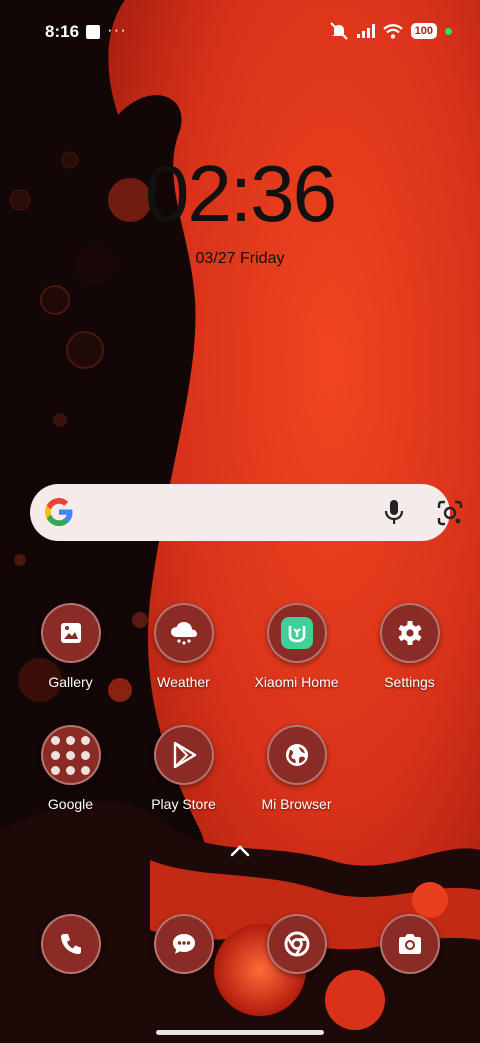 This screenshot has width=480, height=1043. I want to click on google-logo-icon, so click(59, 512).